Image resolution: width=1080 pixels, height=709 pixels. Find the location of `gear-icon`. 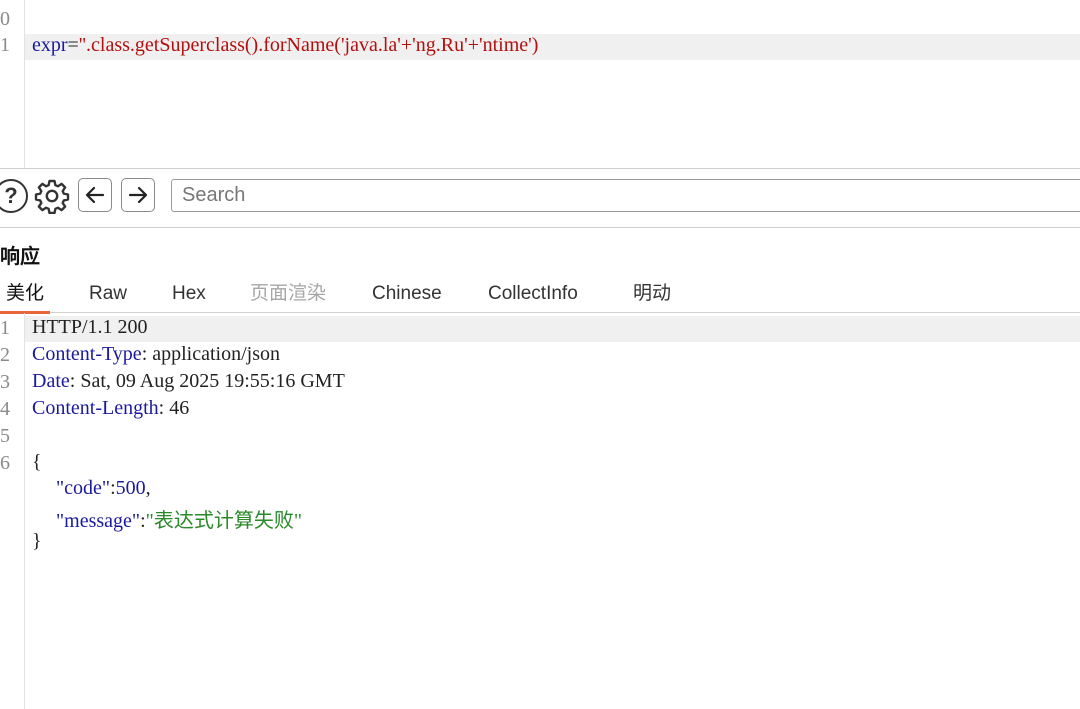

gear-icon is located at coordinates (52, 196).